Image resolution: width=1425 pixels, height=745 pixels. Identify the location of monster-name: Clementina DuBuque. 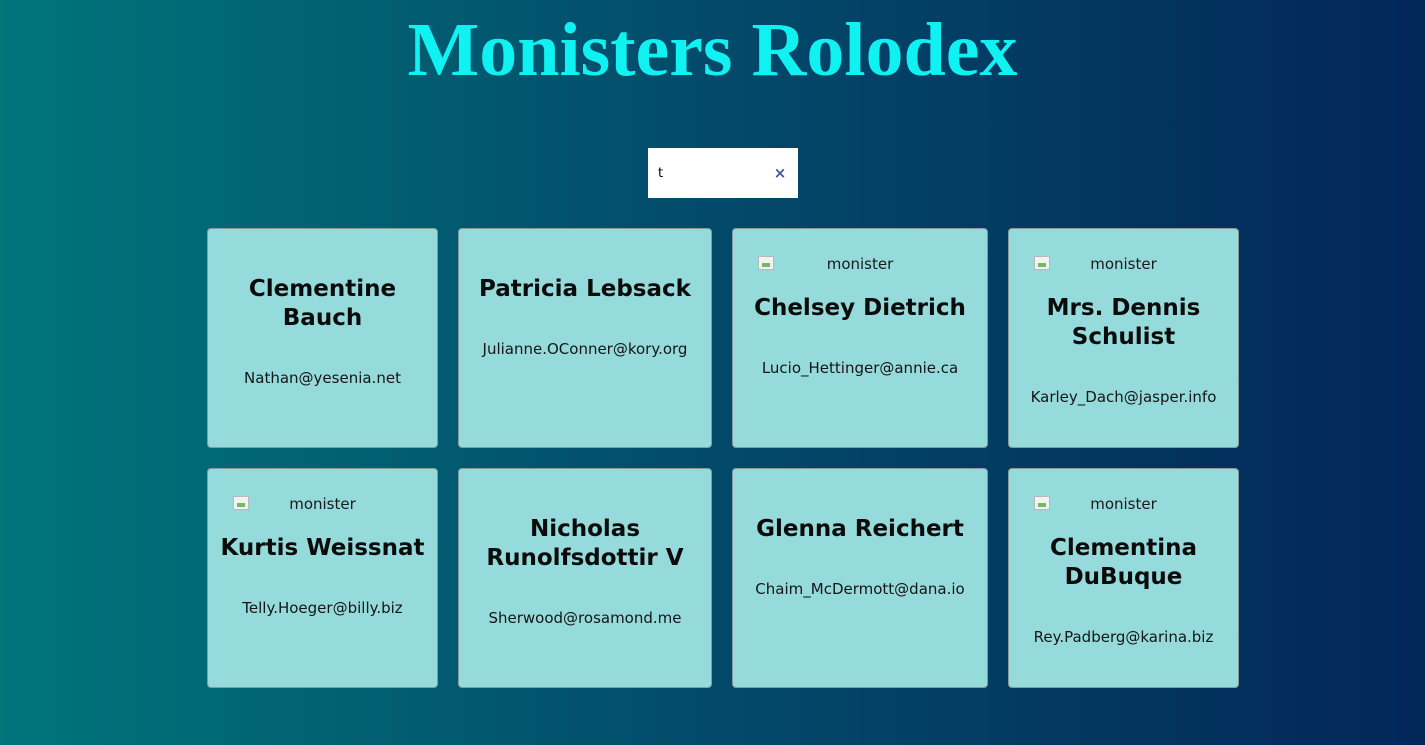
(1123, 562).